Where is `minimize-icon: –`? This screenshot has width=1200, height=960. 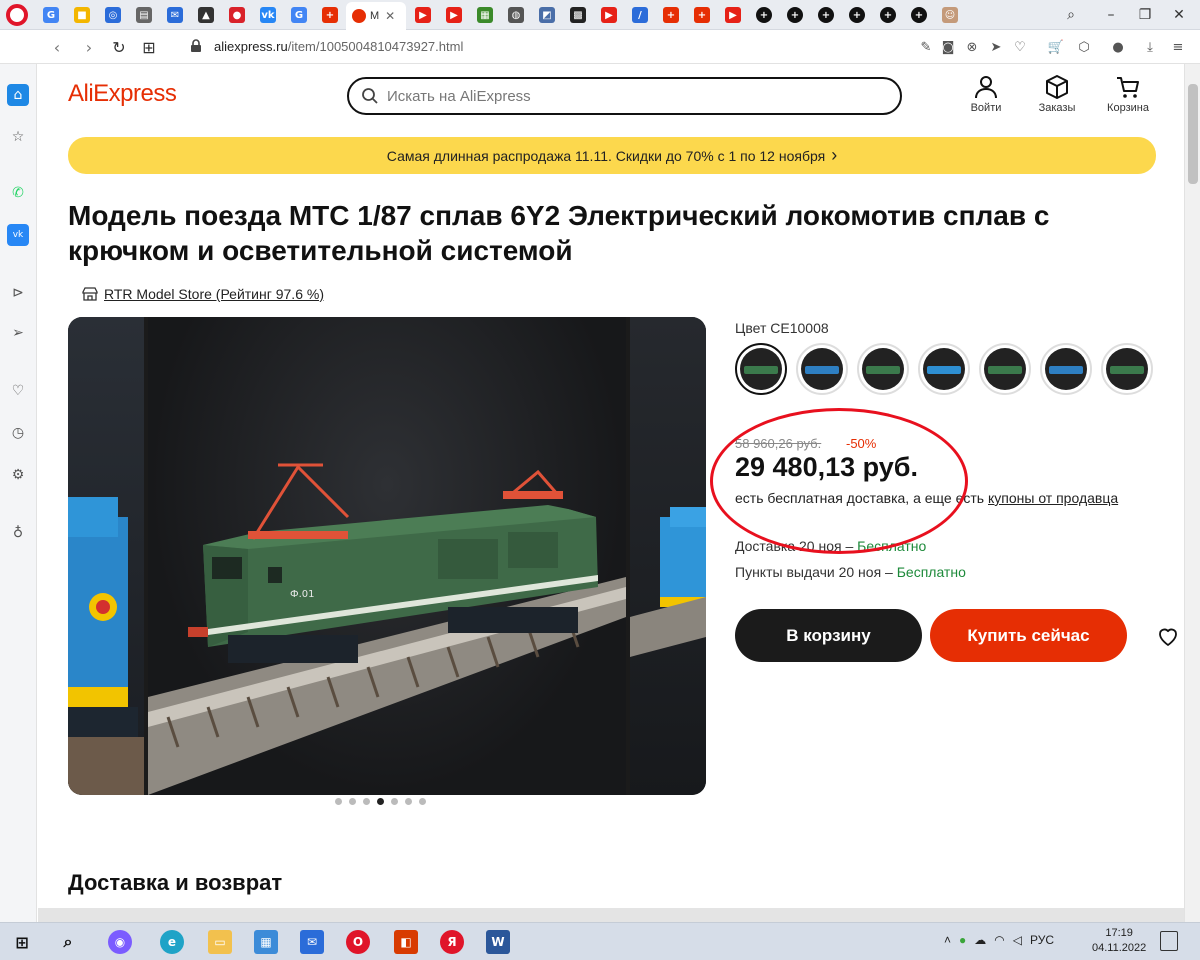 minimize-icon: – is located at coordinates (1111, 15).